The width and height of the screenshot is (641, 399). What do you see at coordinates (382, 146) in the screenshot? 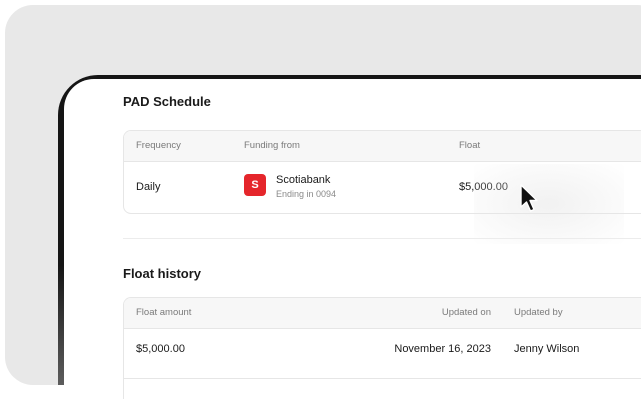
I see `pad-schedule-header-row: Frequency Funding from Float` at bounding box center [382, 146].